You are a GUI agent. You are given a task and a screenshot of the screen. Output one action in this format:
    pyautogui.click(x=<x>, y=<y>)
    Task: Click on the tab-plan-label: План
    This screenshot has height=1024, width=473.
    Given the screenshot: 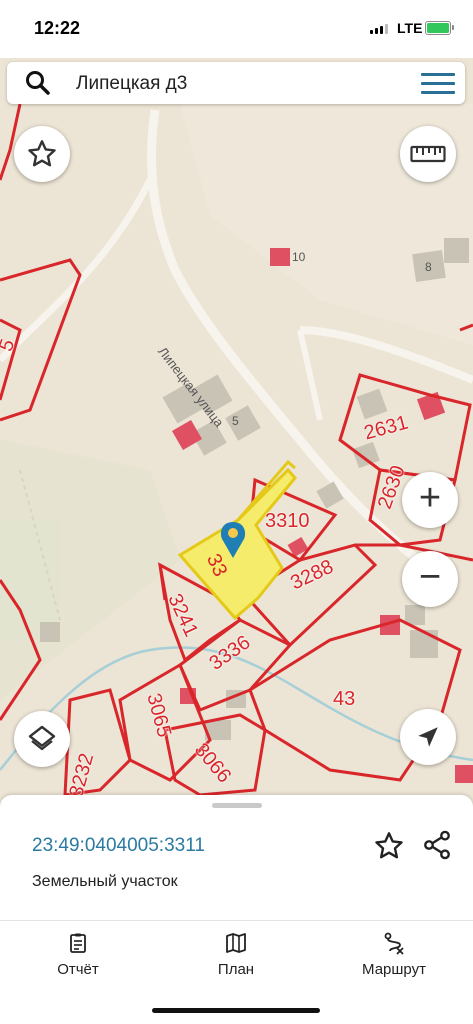 What is the action you would take?
    pyautogui.click(x=236, y=969)
    